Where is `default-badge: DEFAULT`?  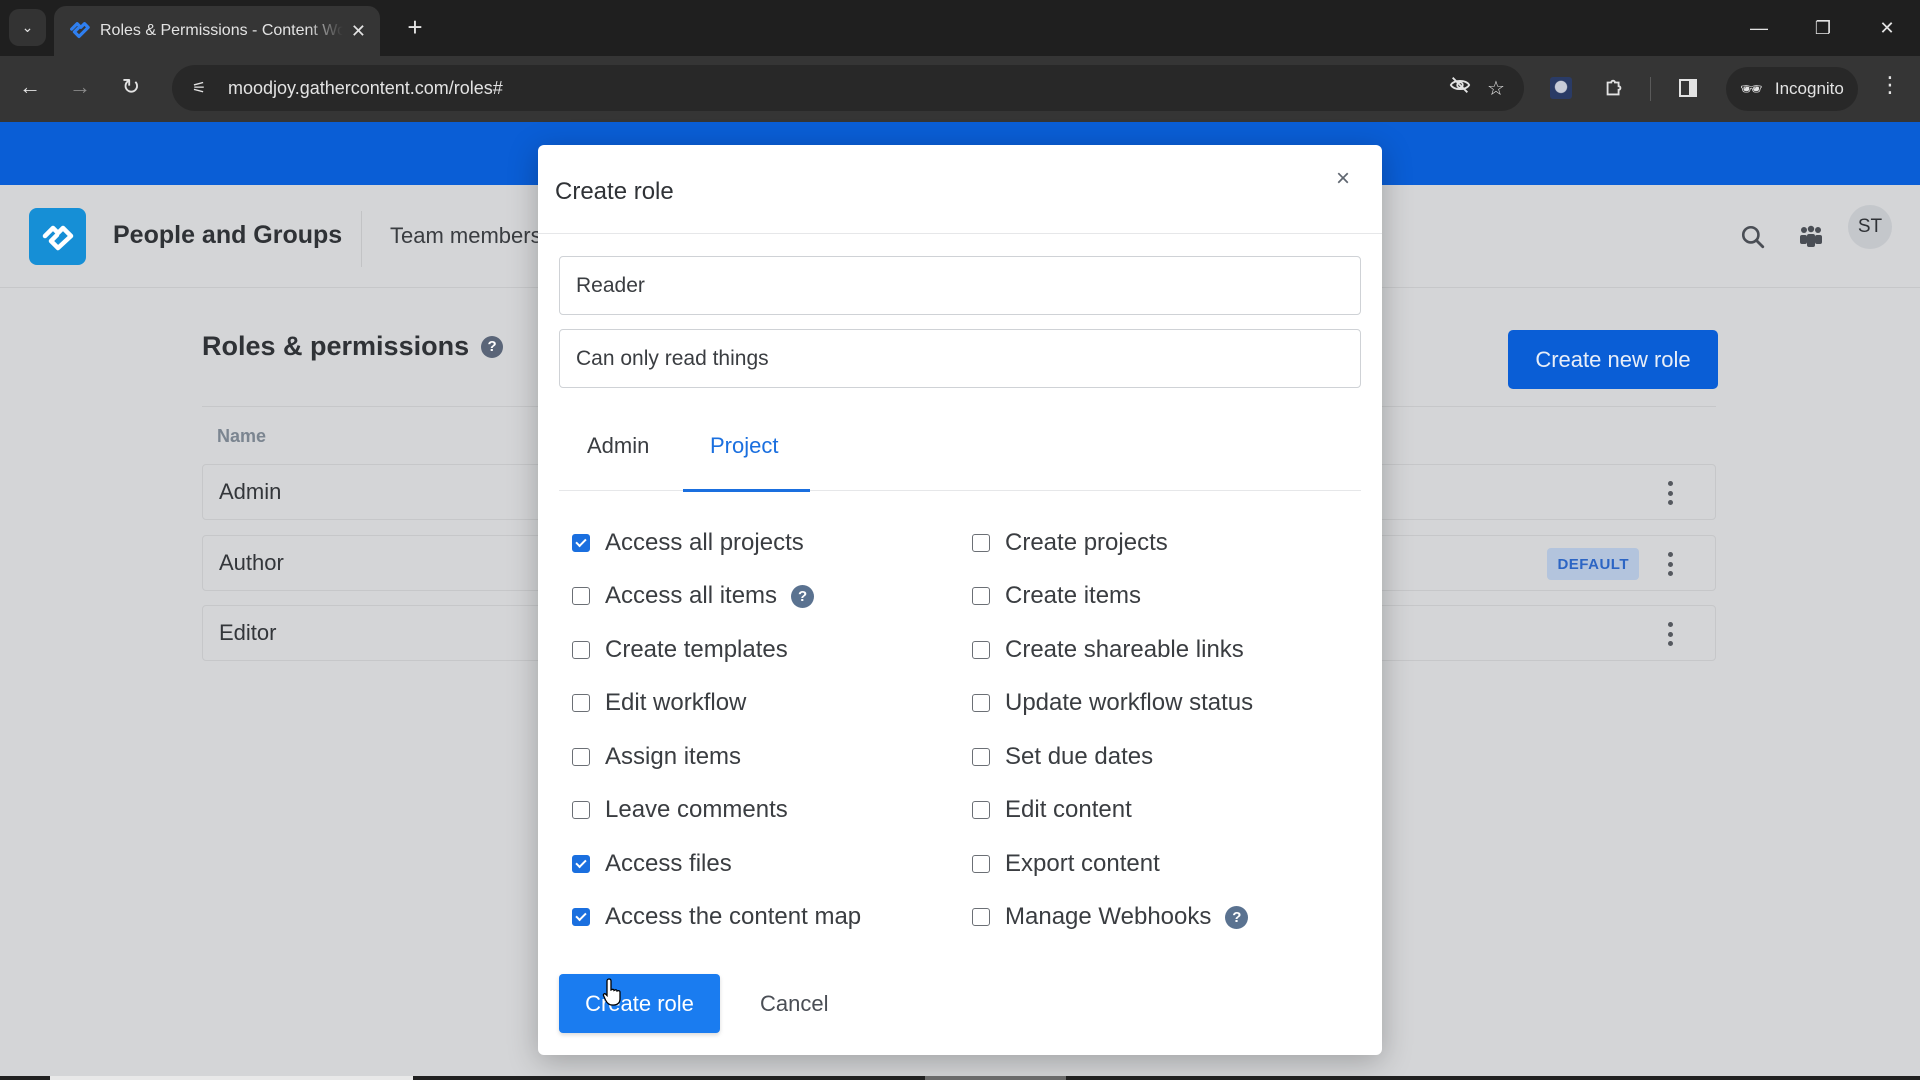
default-badge: DEFAULT is located at coordinates (1593, 564).